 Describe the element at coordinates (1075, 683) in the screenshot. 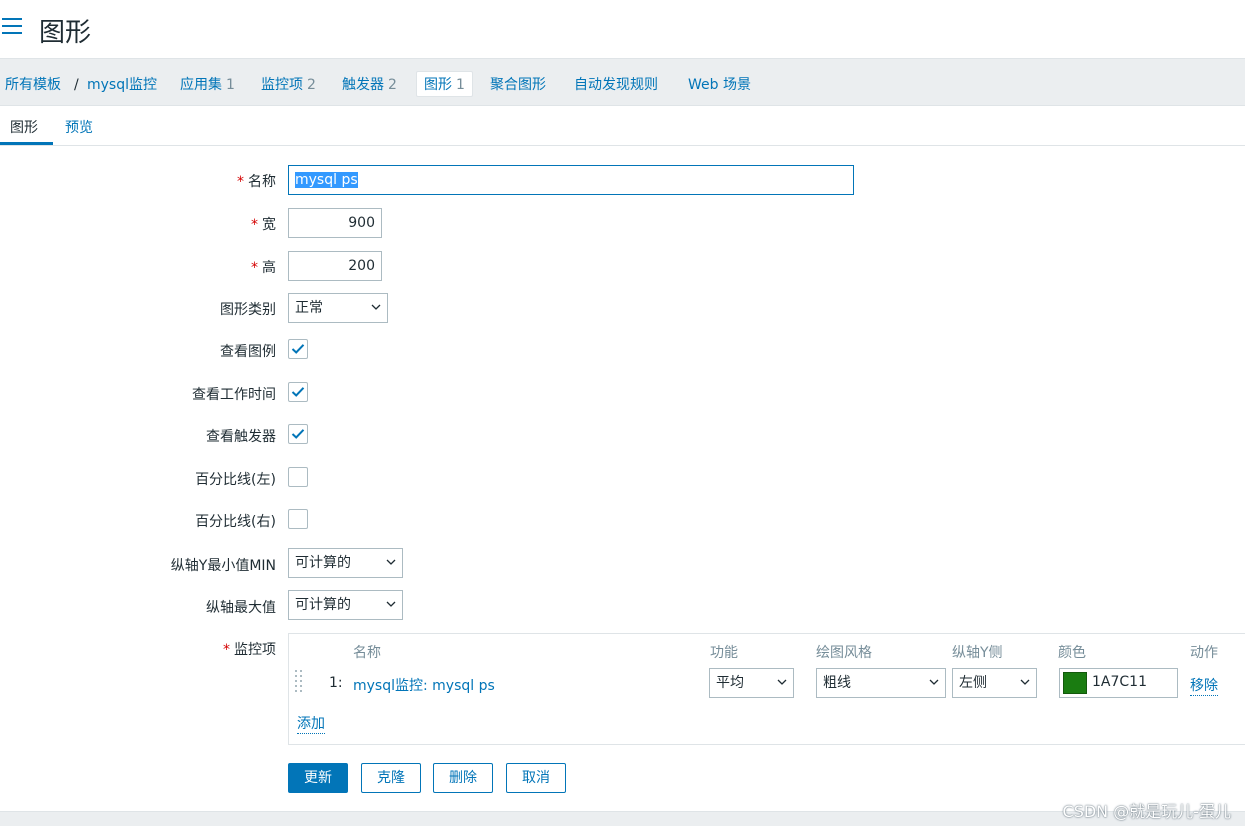

I see `color-swatch` at that location.